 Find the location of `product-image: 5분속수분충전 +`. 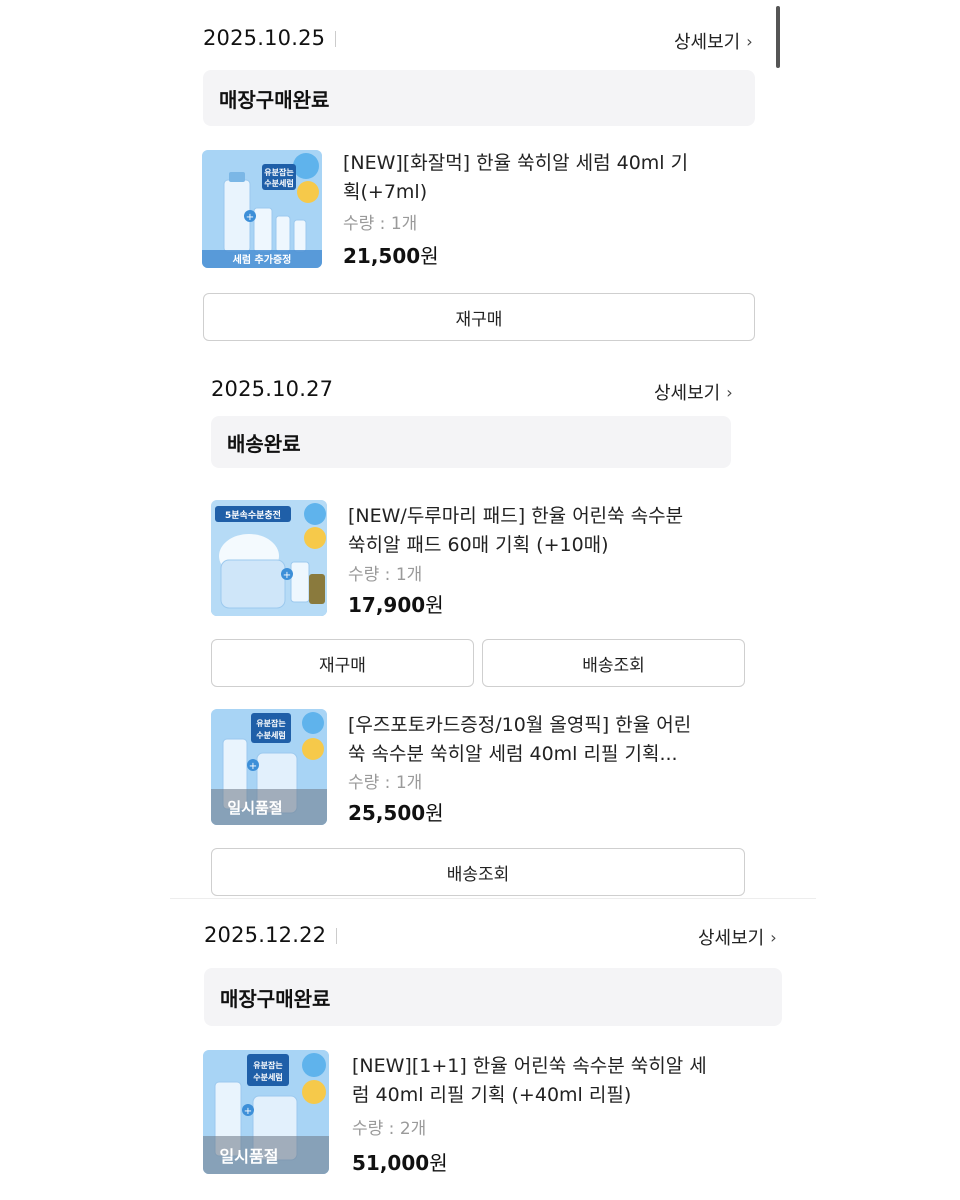

product-image: 5분속수분충전 + is located at coordinates (269, 558).